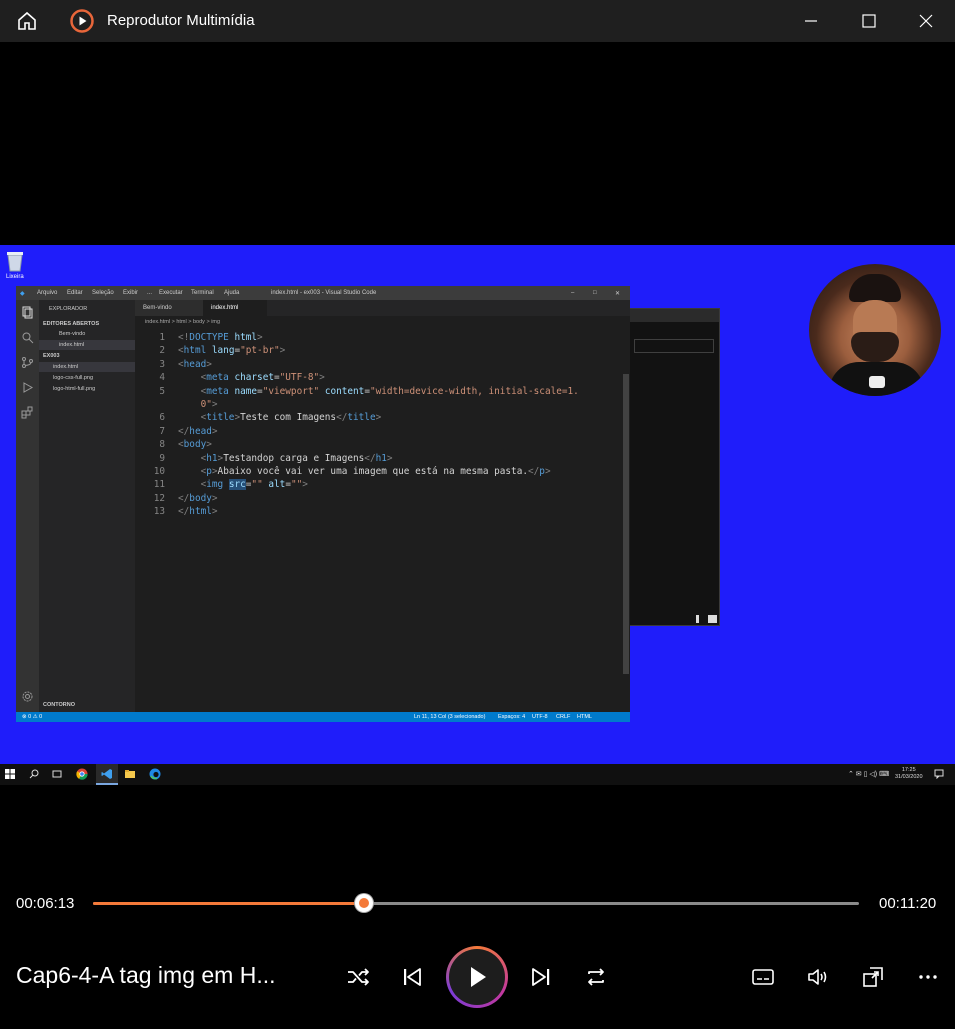  What do you see at coordinates (573, 293) in the screenshot?
I see `vscode-minimize-icon: –` at bounding box center [573, 293].